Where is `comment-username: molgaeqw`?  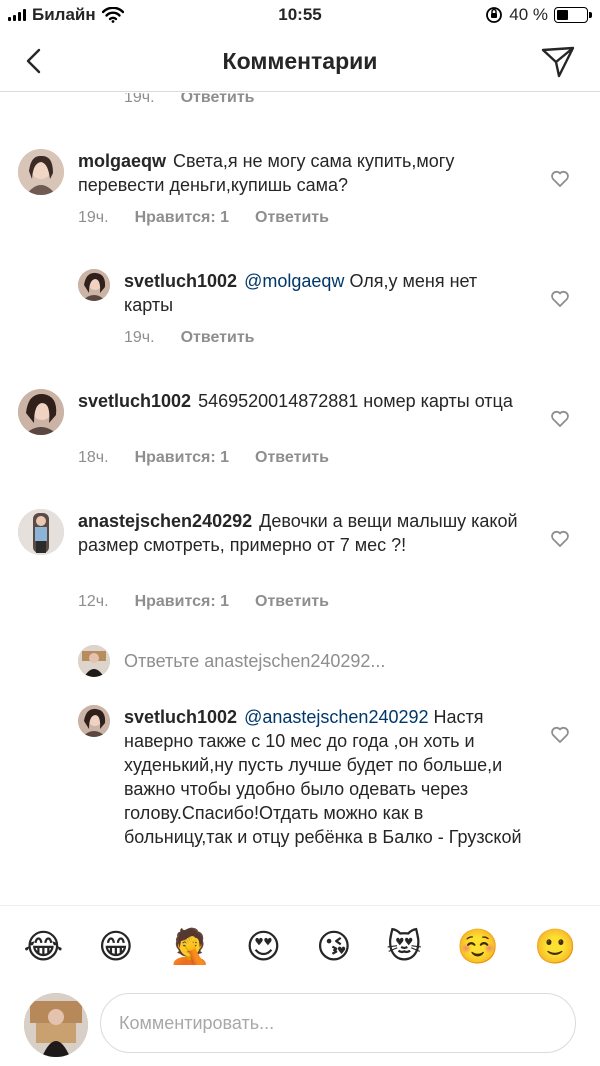
comment-username: molgaeqw is located at coordinates (122, 161).